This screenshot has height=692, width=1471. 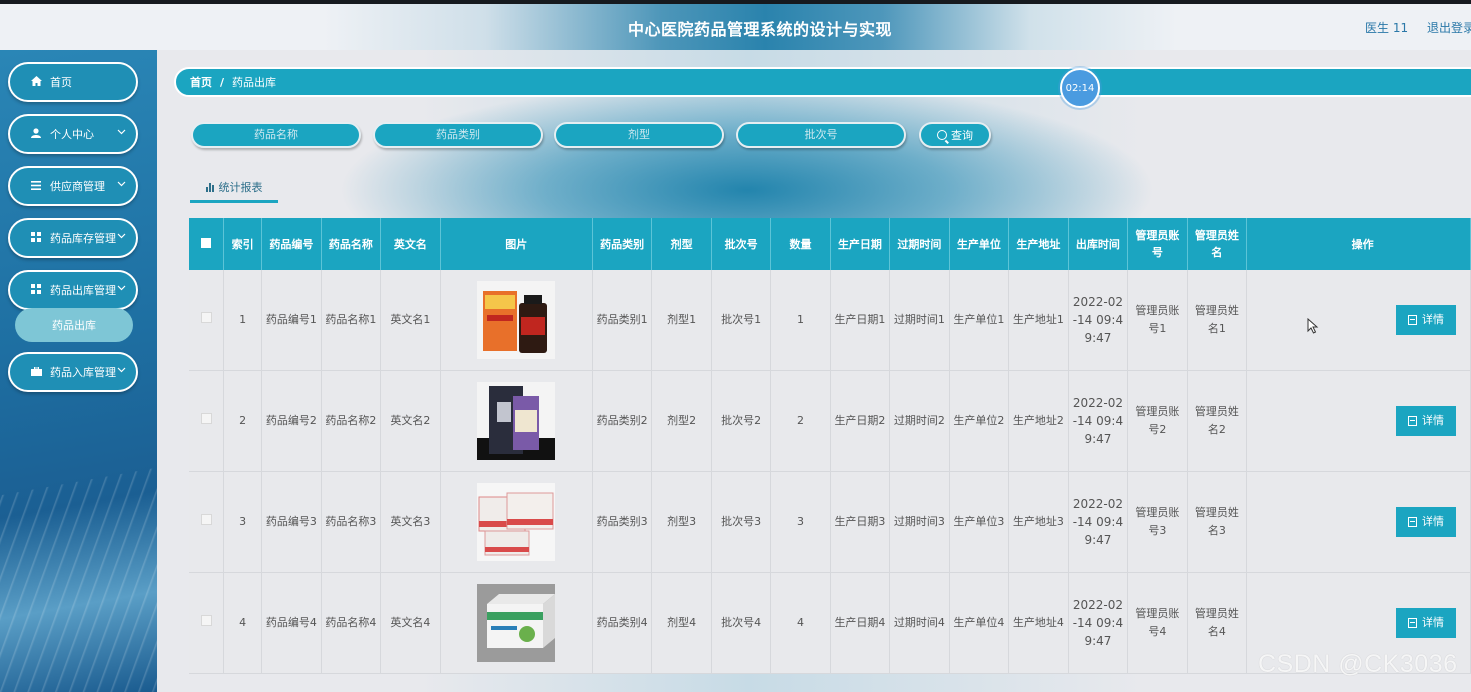 I want to click on sidebar: 首页 个人中心 供应商管理 药品库存管理 药品出库管理 药品出库 药品入库管理, so click(x=78, y=371).